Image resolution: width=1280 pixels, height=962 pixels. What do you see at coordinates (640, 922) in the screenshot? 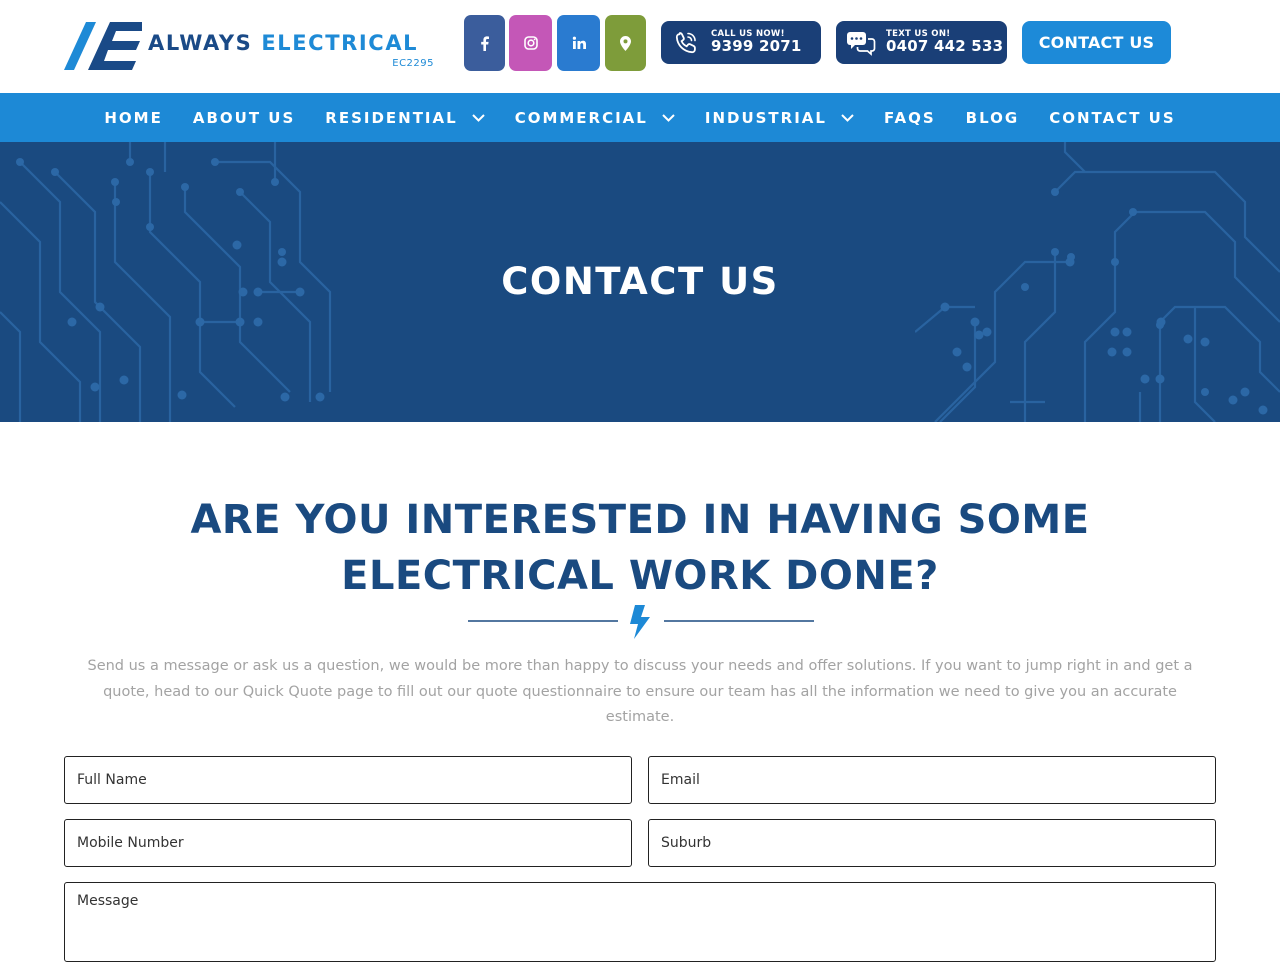
I see `message-field` at bounding box center [640, 922].